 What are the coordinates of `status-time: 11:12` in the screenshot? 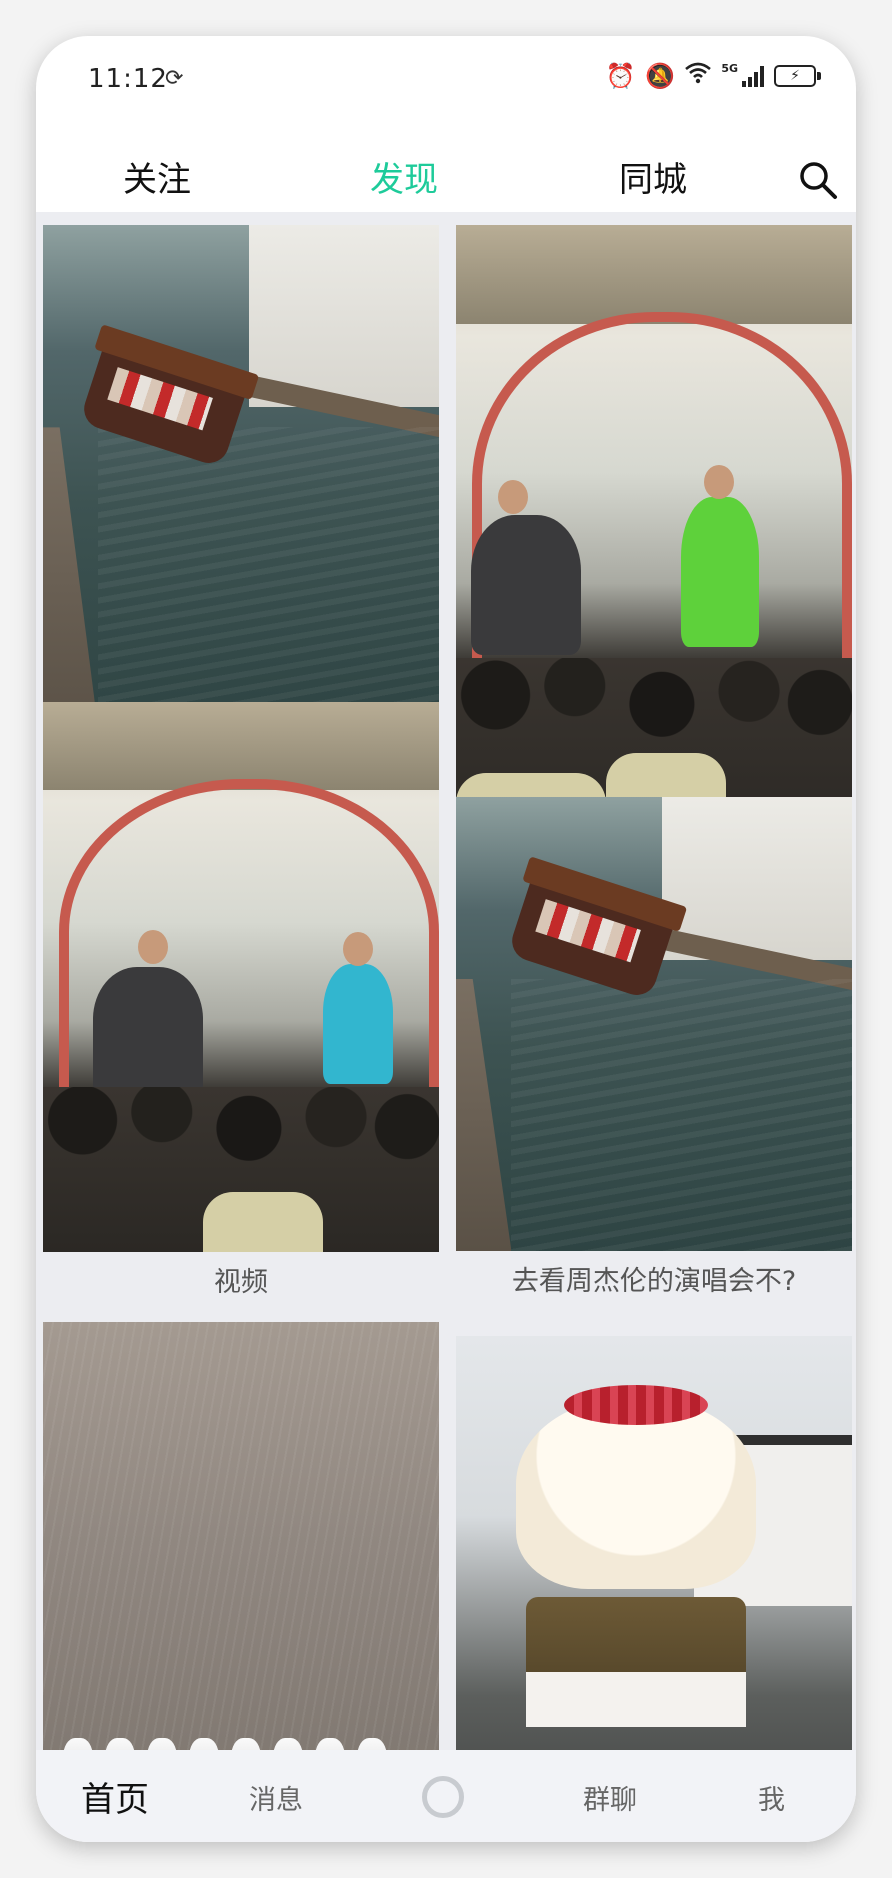 It's located at (128, 79).